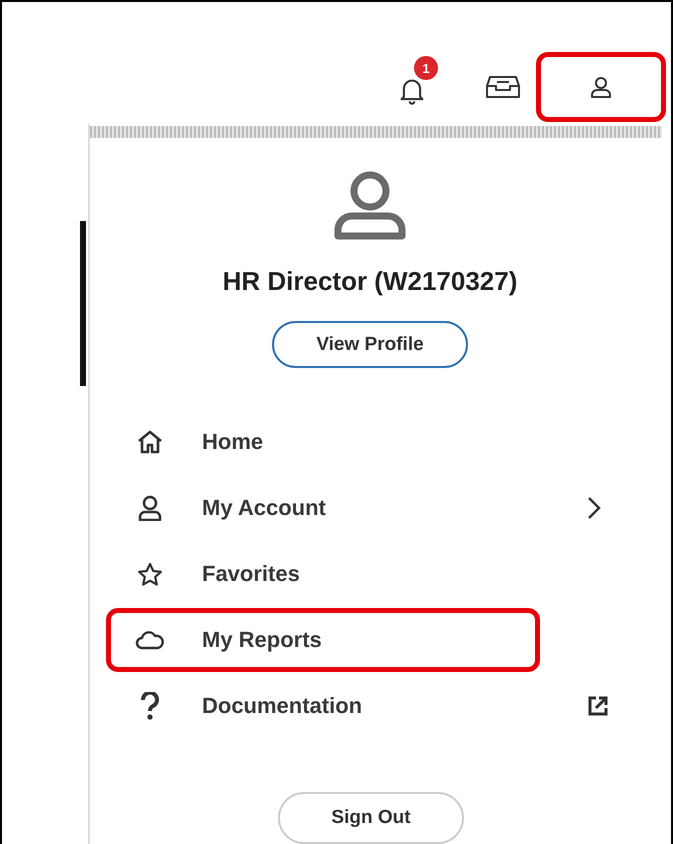 The image size is (673, 844). I want to click on notification-badge: 1, so click(426, 68).